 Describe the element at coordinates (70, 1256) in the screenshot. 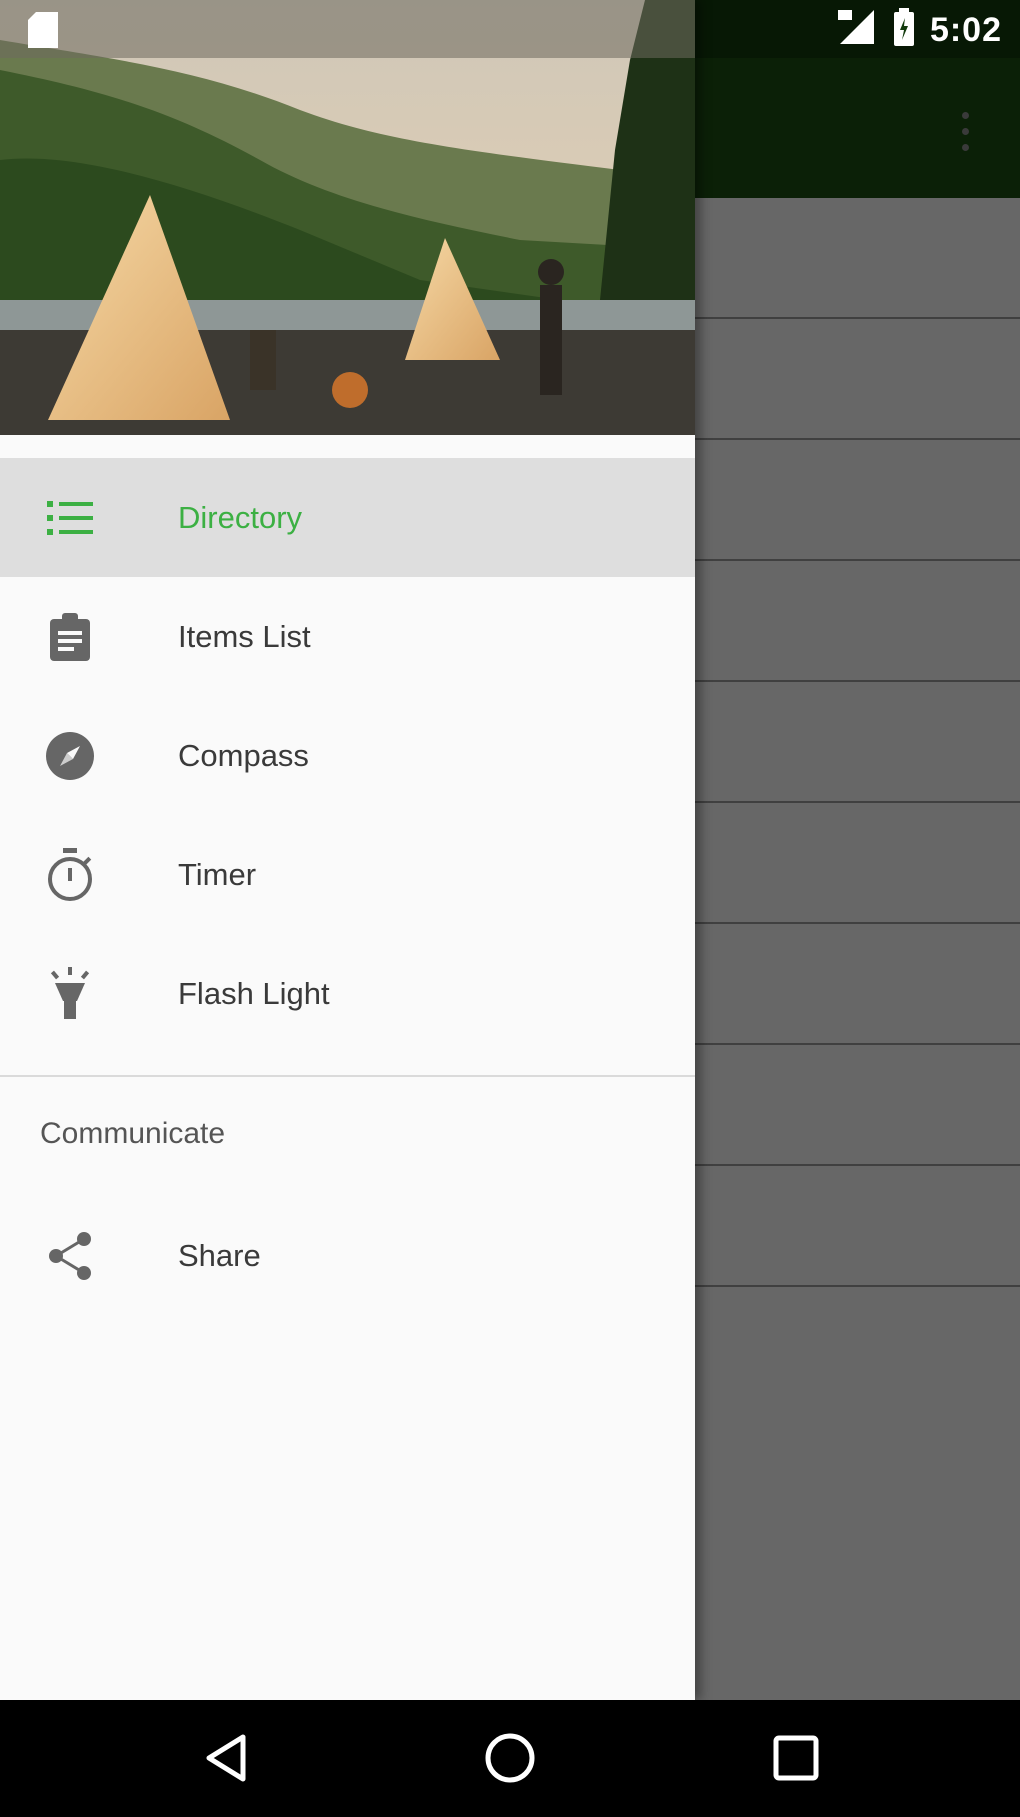

I see `share-icon` at that location.